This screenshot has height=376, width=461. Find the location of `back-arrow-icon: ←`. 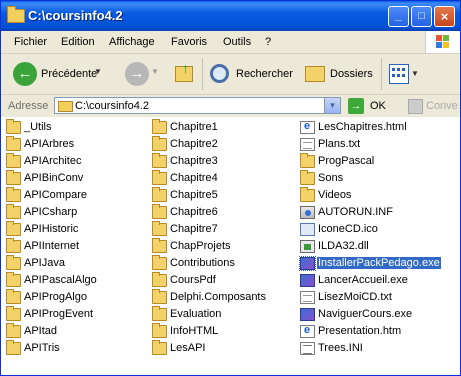

back-arrow-icon: ← is located at coordinates (25, 74).